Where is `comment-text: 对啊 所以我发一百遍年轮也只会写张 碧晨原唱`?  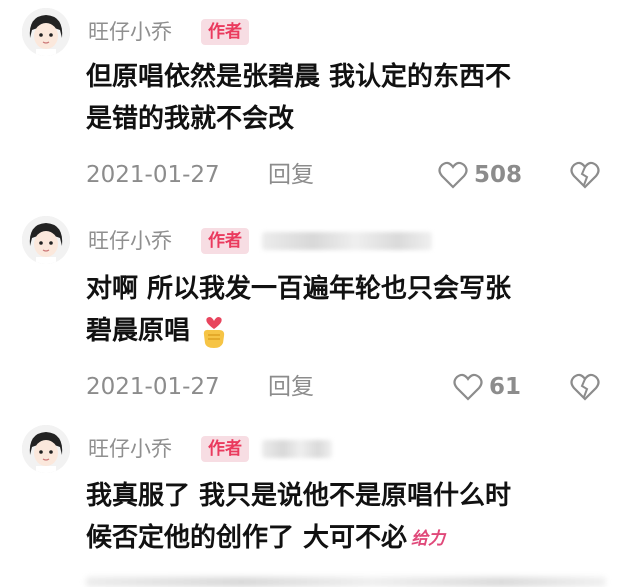
comment-text: 对啊 所以我发一百遍年轮也只会写张 碧晨原唱 is located at coordinates (351, 310).